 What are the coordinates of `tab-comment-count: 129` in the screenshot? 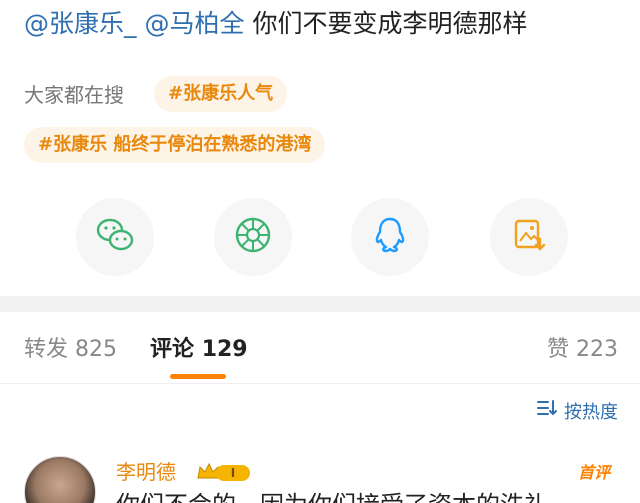 It's located at (224, 349).